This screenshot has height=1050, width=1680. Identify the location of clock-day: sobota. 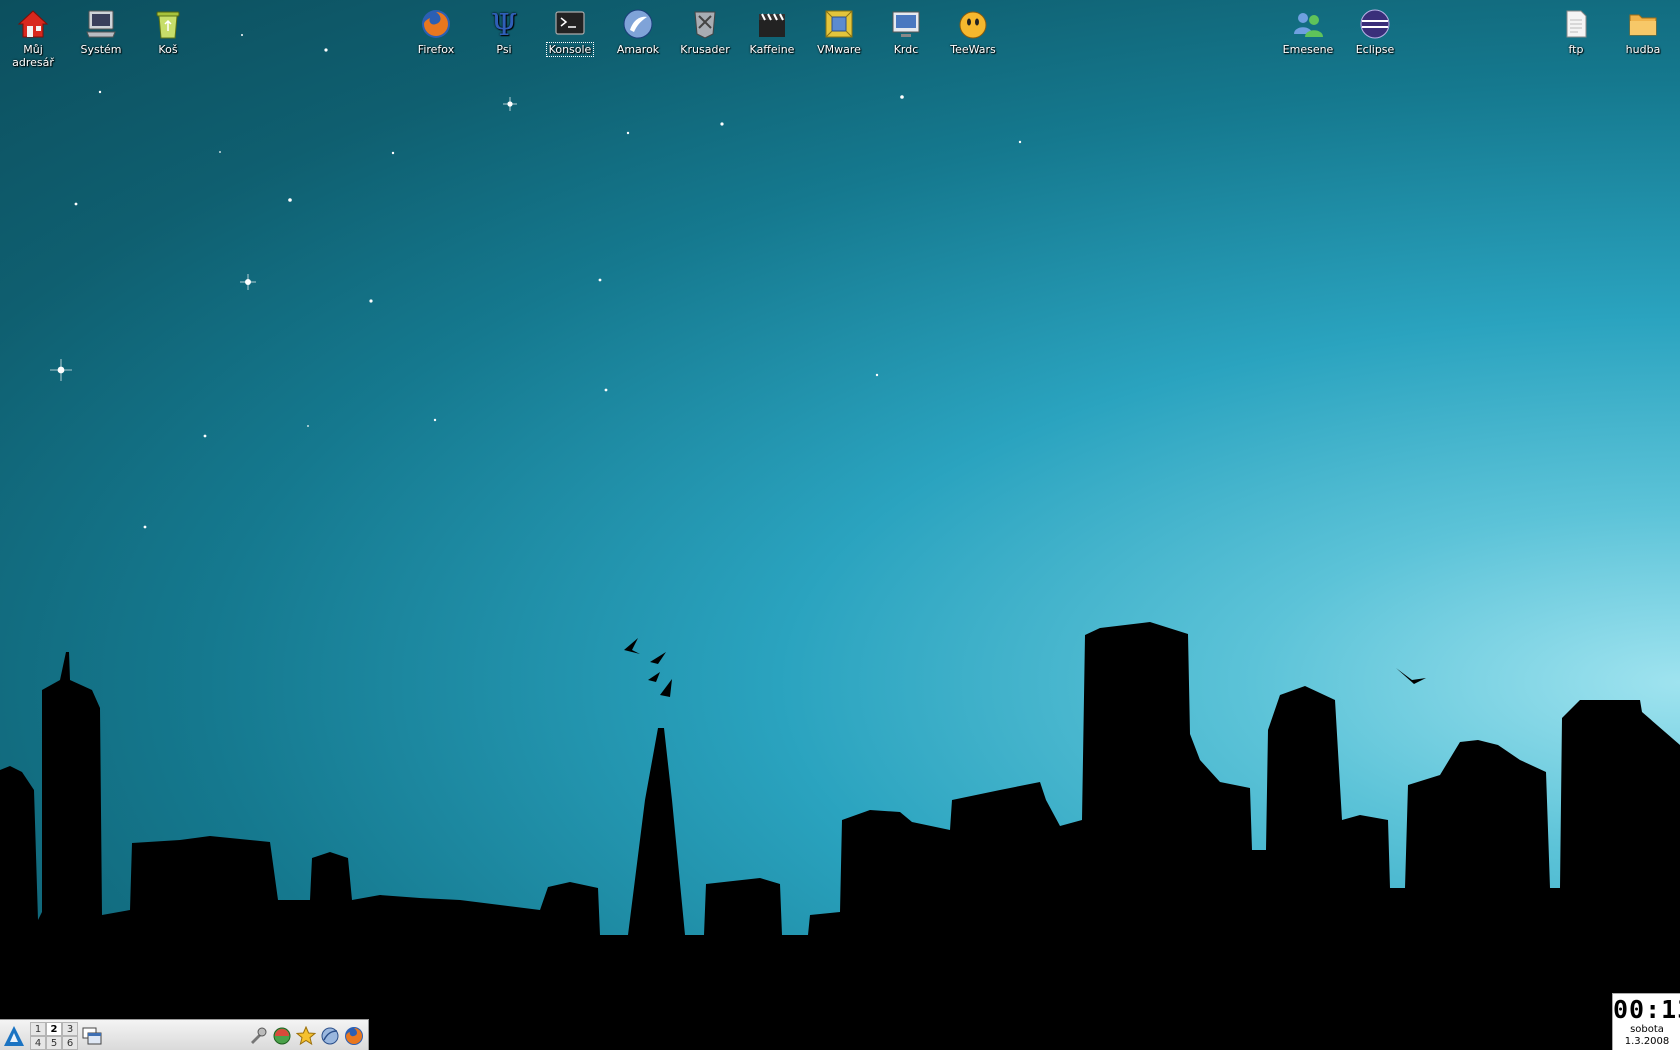
(1647, 1029).